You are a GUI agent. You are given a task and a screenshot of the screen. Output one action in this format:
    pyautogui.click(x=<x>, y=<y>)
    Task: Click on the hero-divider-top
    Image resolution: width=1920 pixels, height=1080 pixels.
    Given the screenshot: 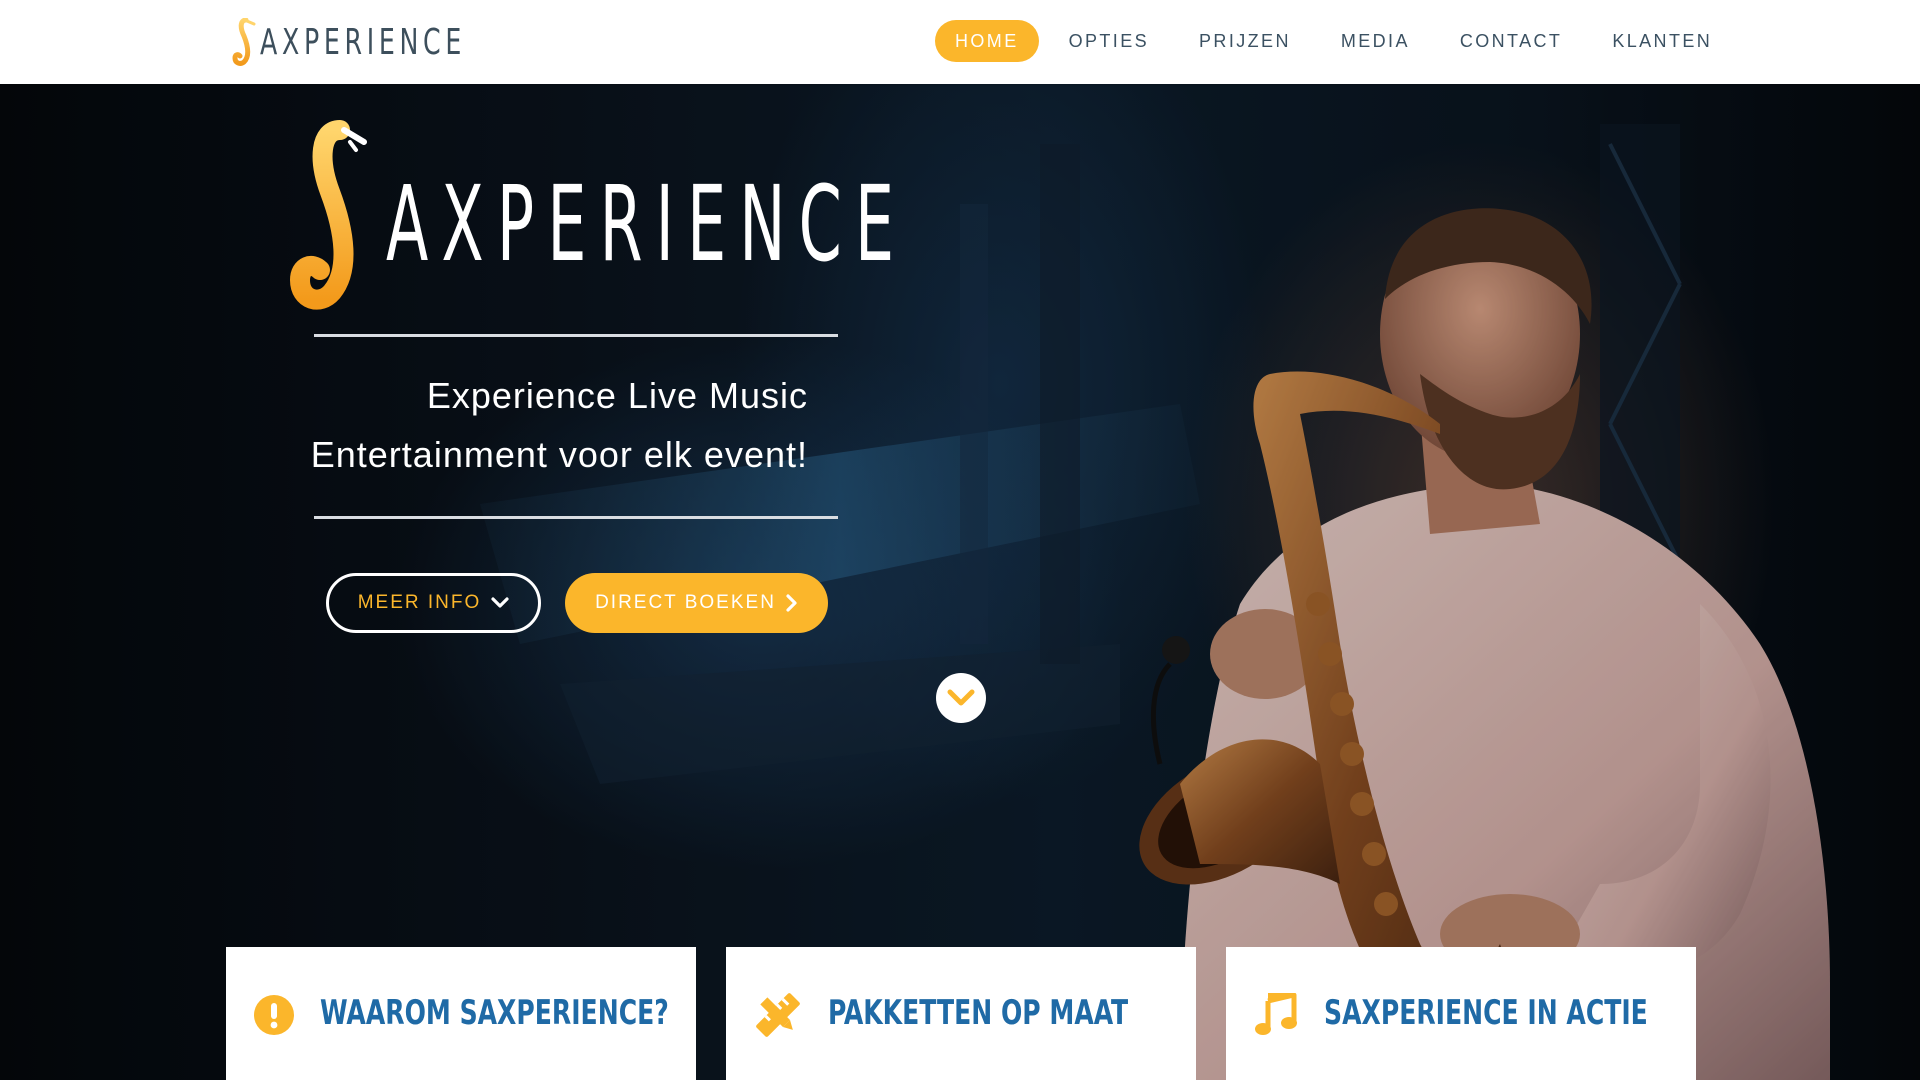 What is the action you would take?
    pyautogui.click(x=576, y=335)
    